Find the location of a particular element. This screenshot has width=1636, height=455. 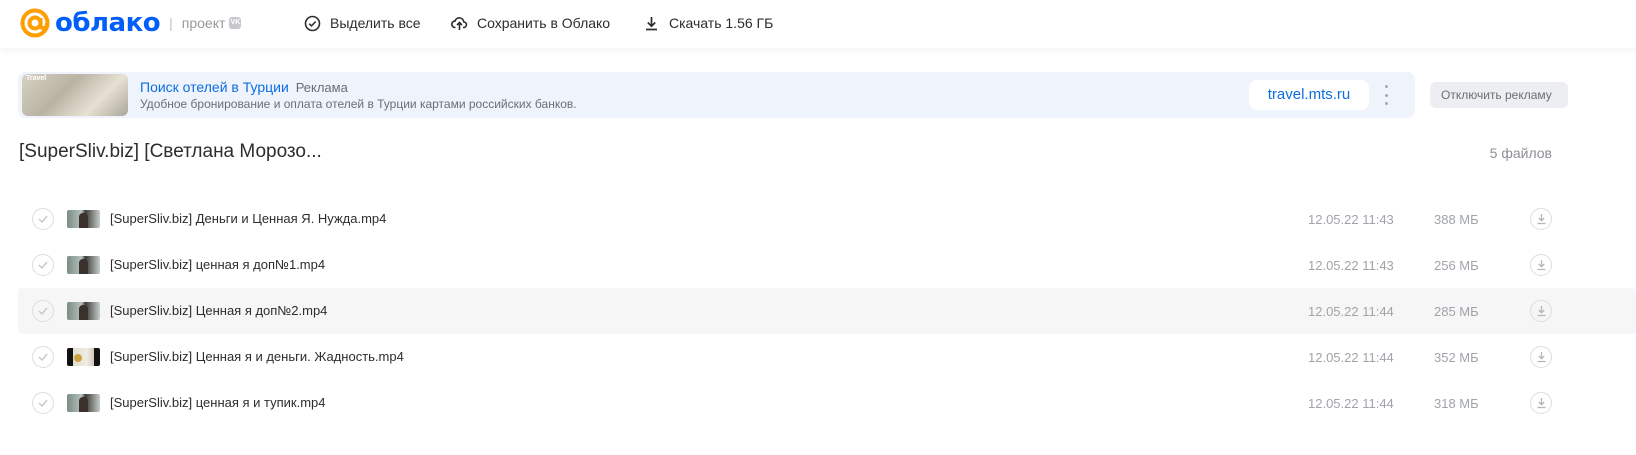

ad-title: Поиск отелей в Турции Реклама is located at coordinates (244, 87).